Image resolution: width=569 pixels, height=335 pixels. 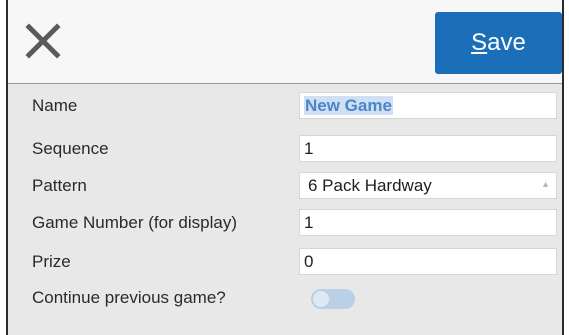 I want to click on continue-label: Continue previous game?, so click(x=129, y=297).